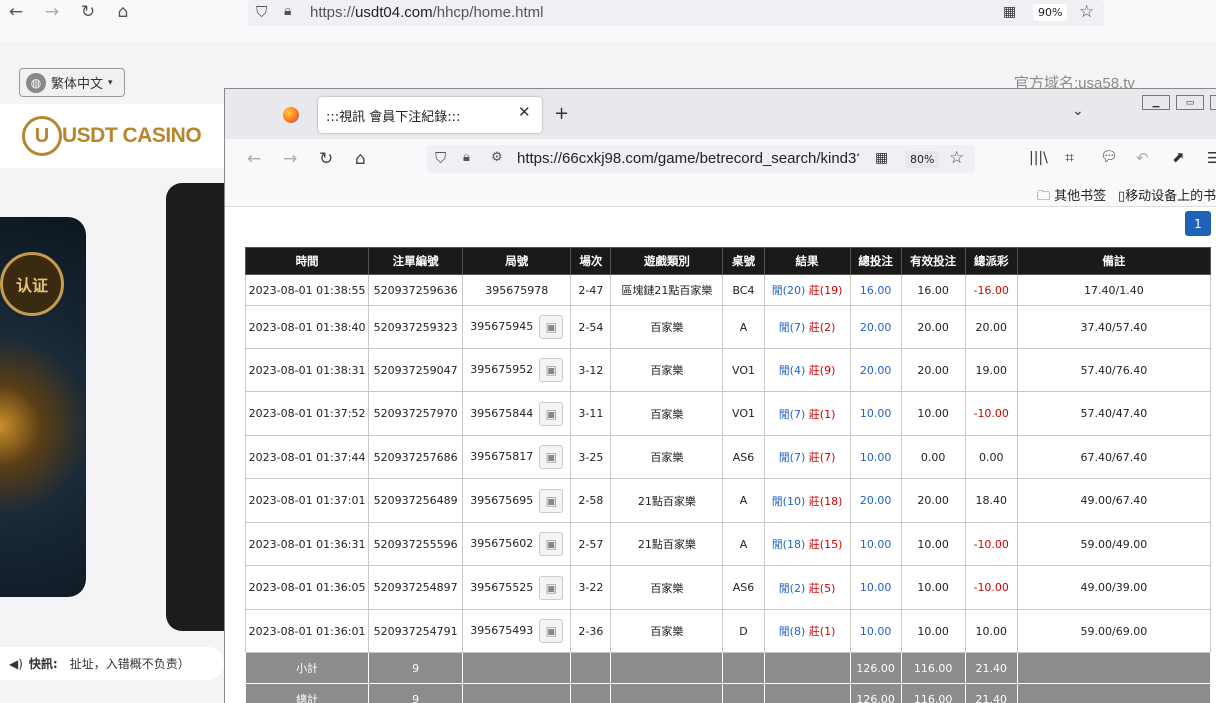 The image size is (1216, 703). Describe the element at coordinates (132, 136) in the screenshot. I see `casino-logo: USDT CASINO` at that location.